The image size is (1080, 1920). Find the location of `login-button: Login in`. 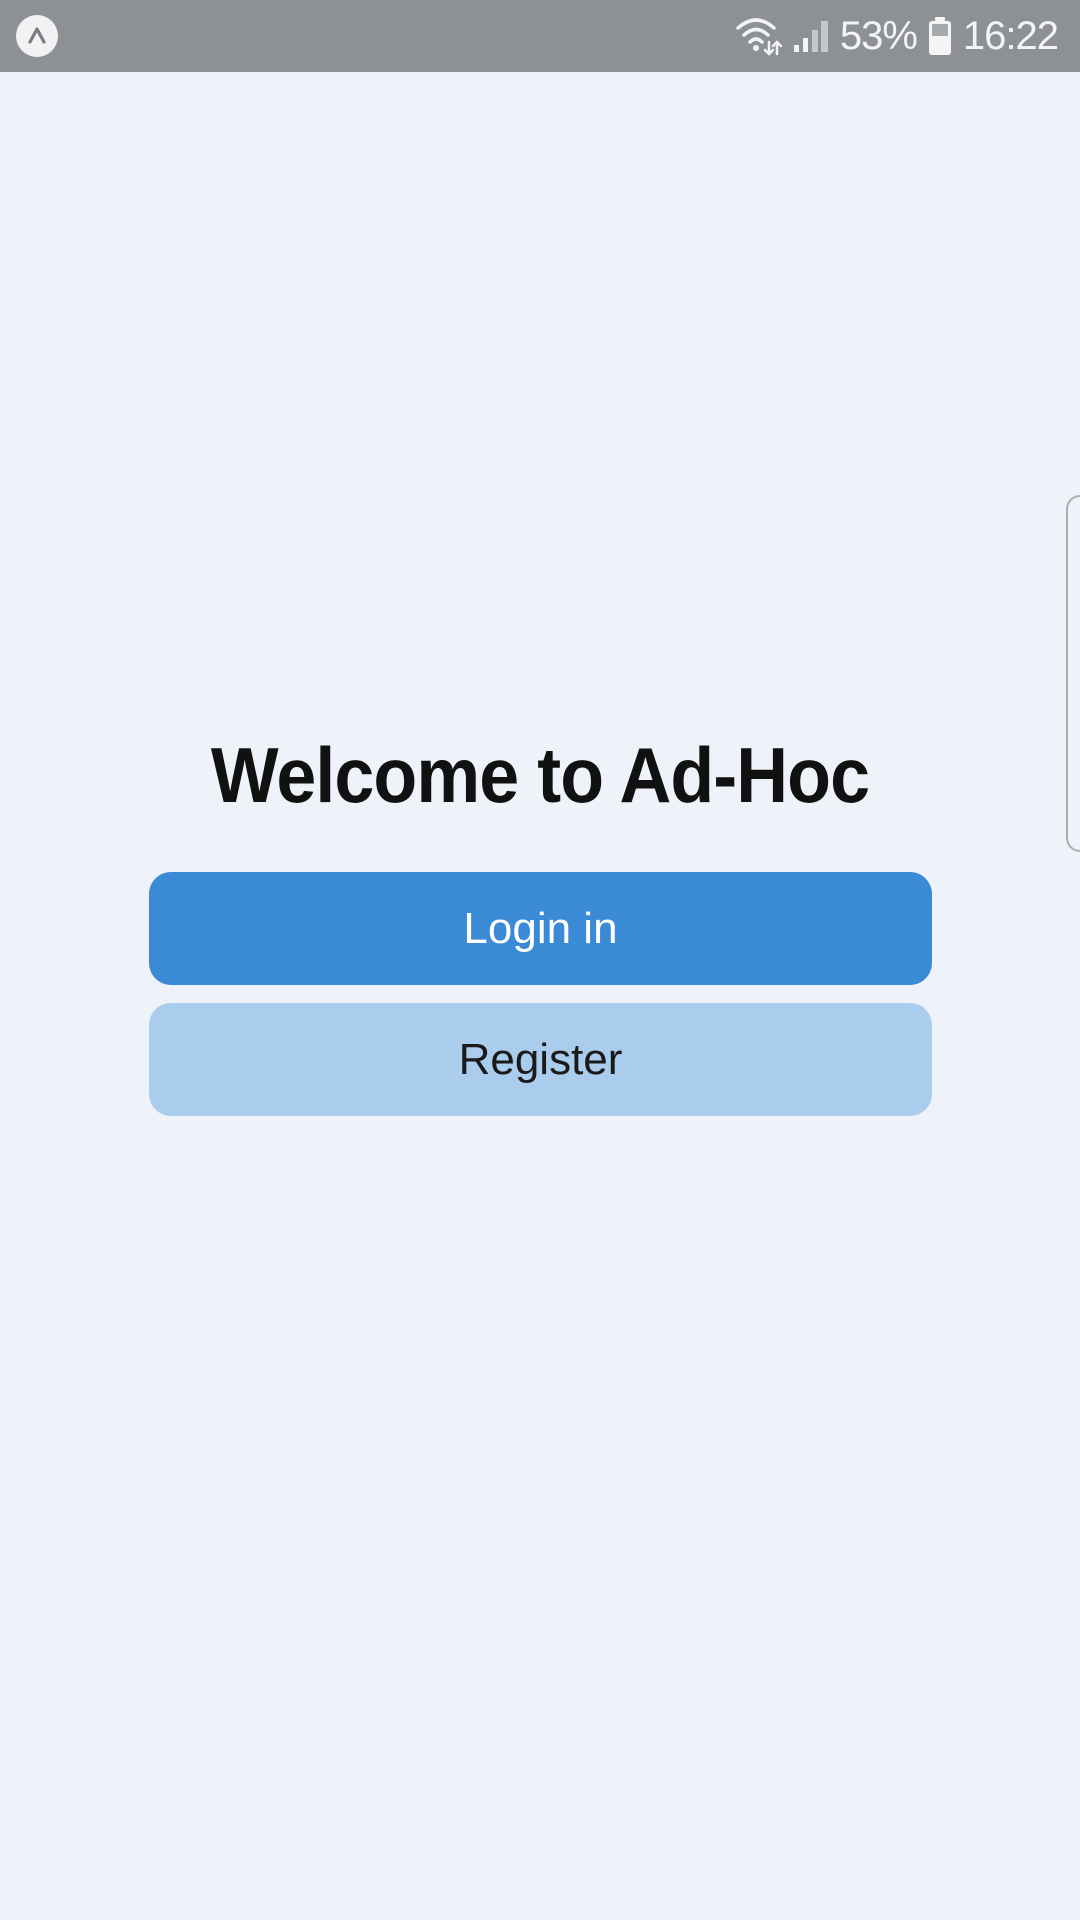

login-button: Login in is located at coordinates (540, 928).